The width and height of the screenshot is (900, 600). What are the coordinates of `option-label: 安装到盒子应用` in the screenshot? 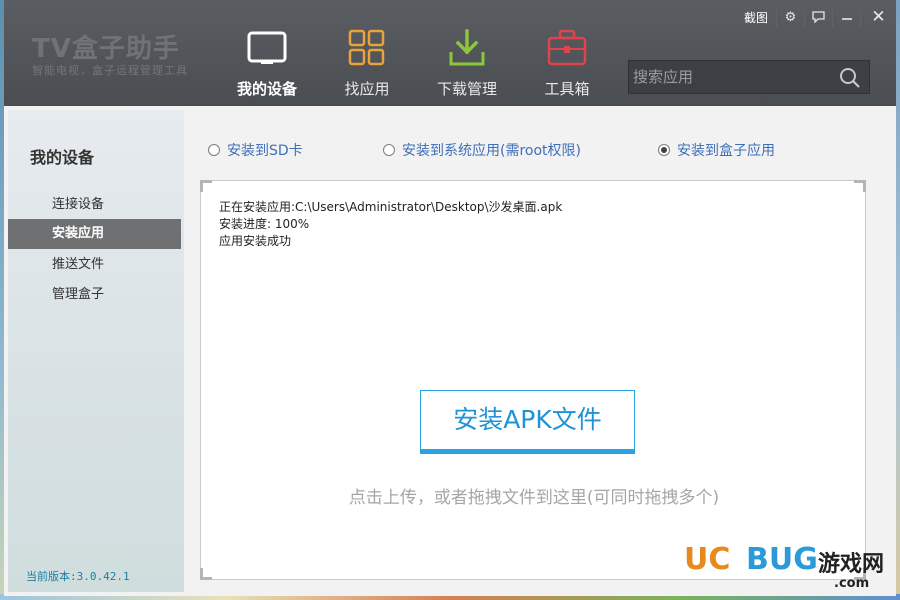 It's located at (726, 151).